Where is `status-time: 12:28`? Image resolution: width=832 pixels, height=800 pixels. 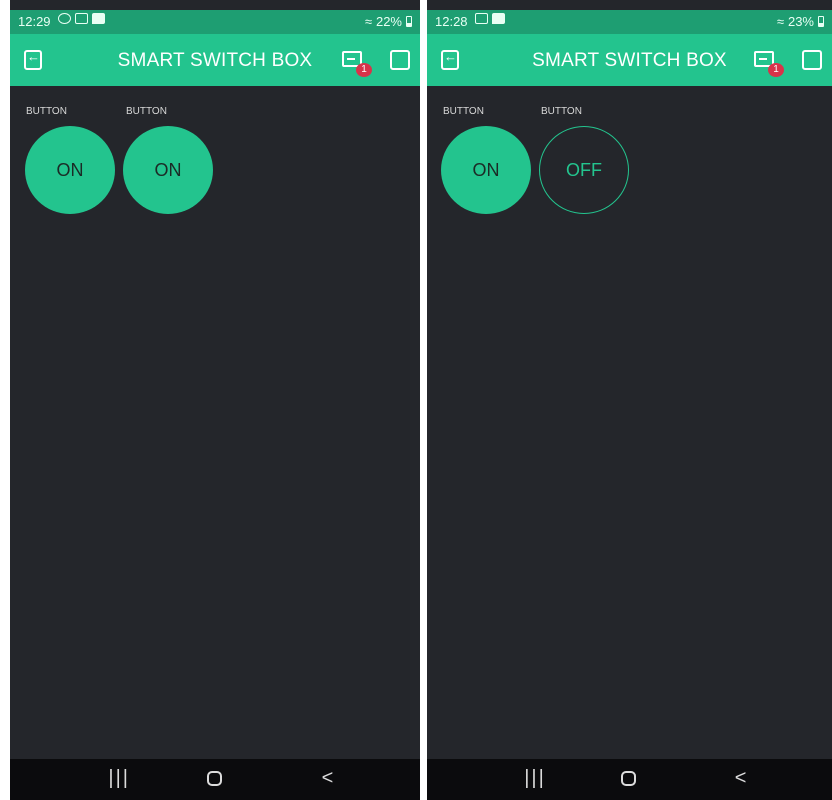
status-time: 12:28 is located at coordinates (451, 21).